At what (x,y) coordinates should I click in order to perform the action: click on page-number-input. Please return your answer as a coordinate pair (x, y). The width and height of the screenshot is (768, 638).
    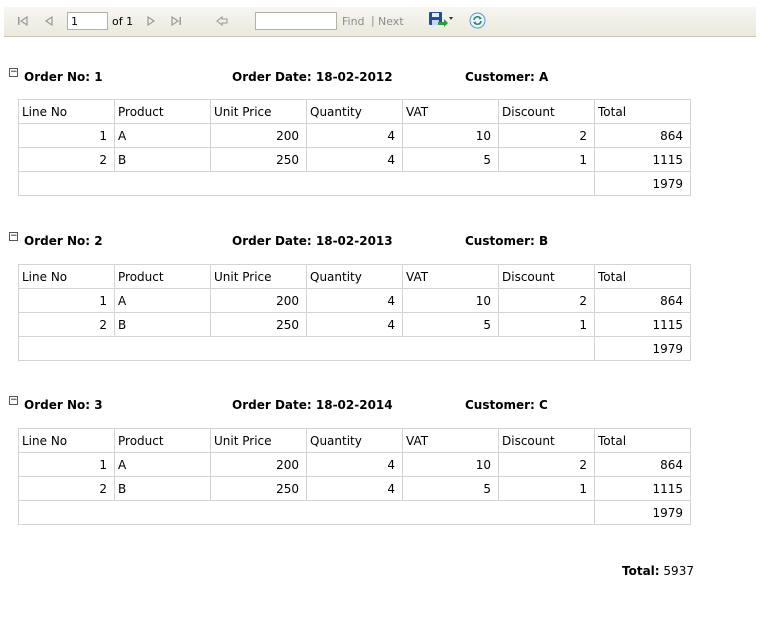
    Looking at the image, I should click on (87, 21).